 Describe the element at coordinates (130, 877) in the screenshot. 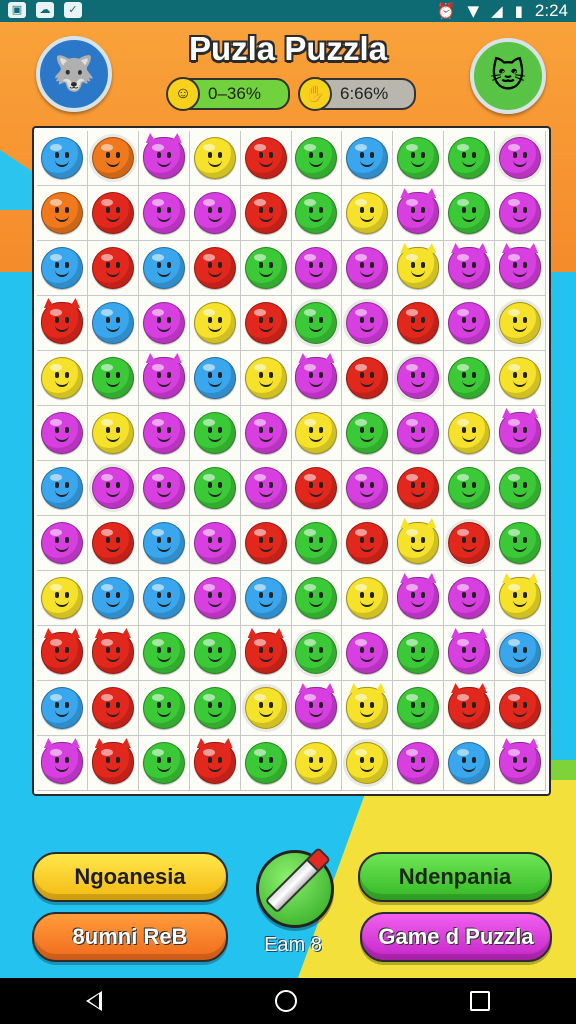

I see `ngoanesia-button: Ngoanesia` at that location.